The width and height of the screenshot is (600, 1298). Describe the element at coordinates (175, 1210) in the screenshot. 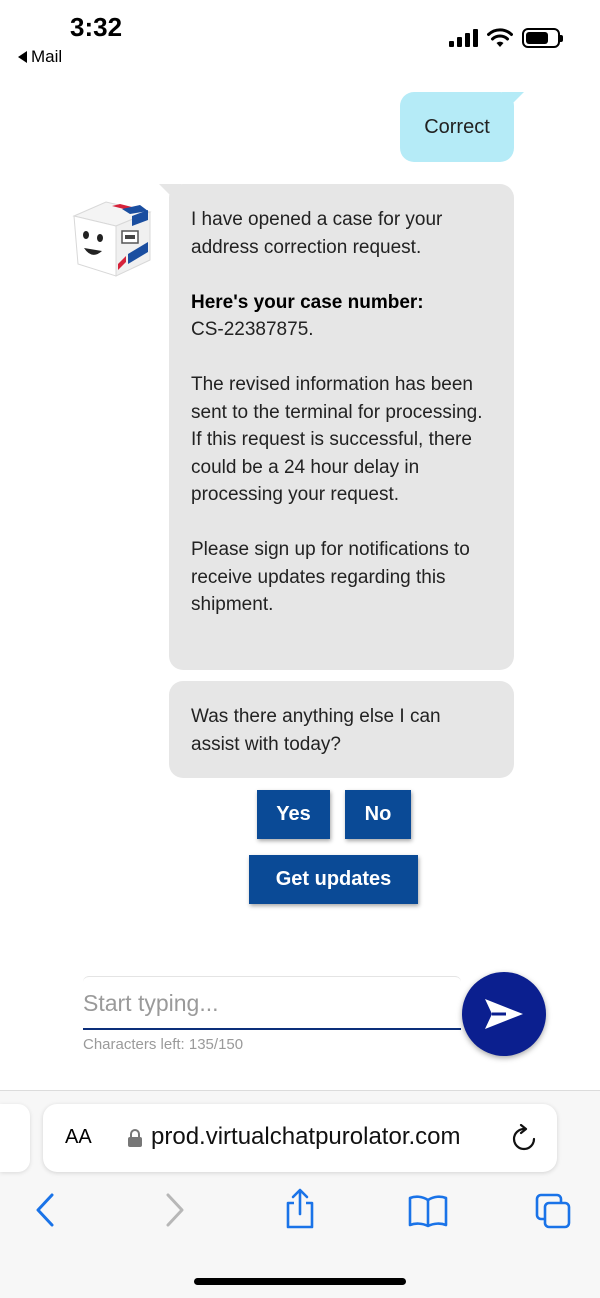

I see `forward-chevron-icon` at that location.